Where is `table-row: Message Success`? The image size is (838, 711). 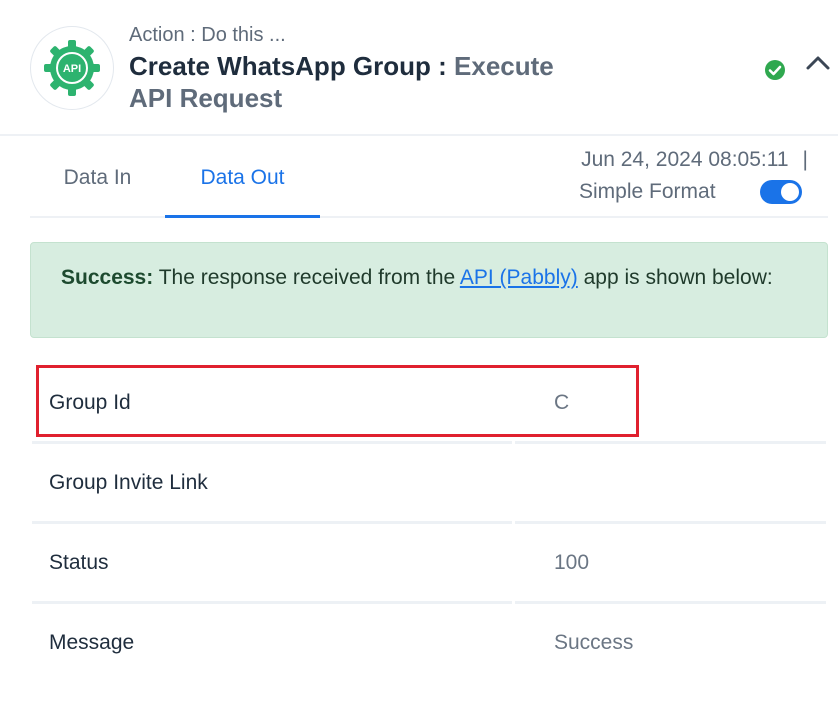 table-row: Message Success is located at coordinates (429, 644).